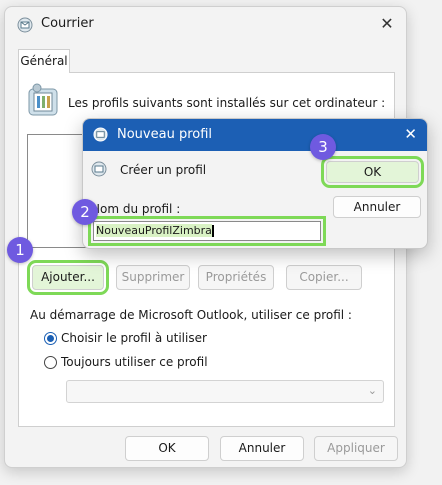 The width and height of the screenshot is (442, 485). I want to click on chevron-down-icon: ⌄, so click(372, 390).